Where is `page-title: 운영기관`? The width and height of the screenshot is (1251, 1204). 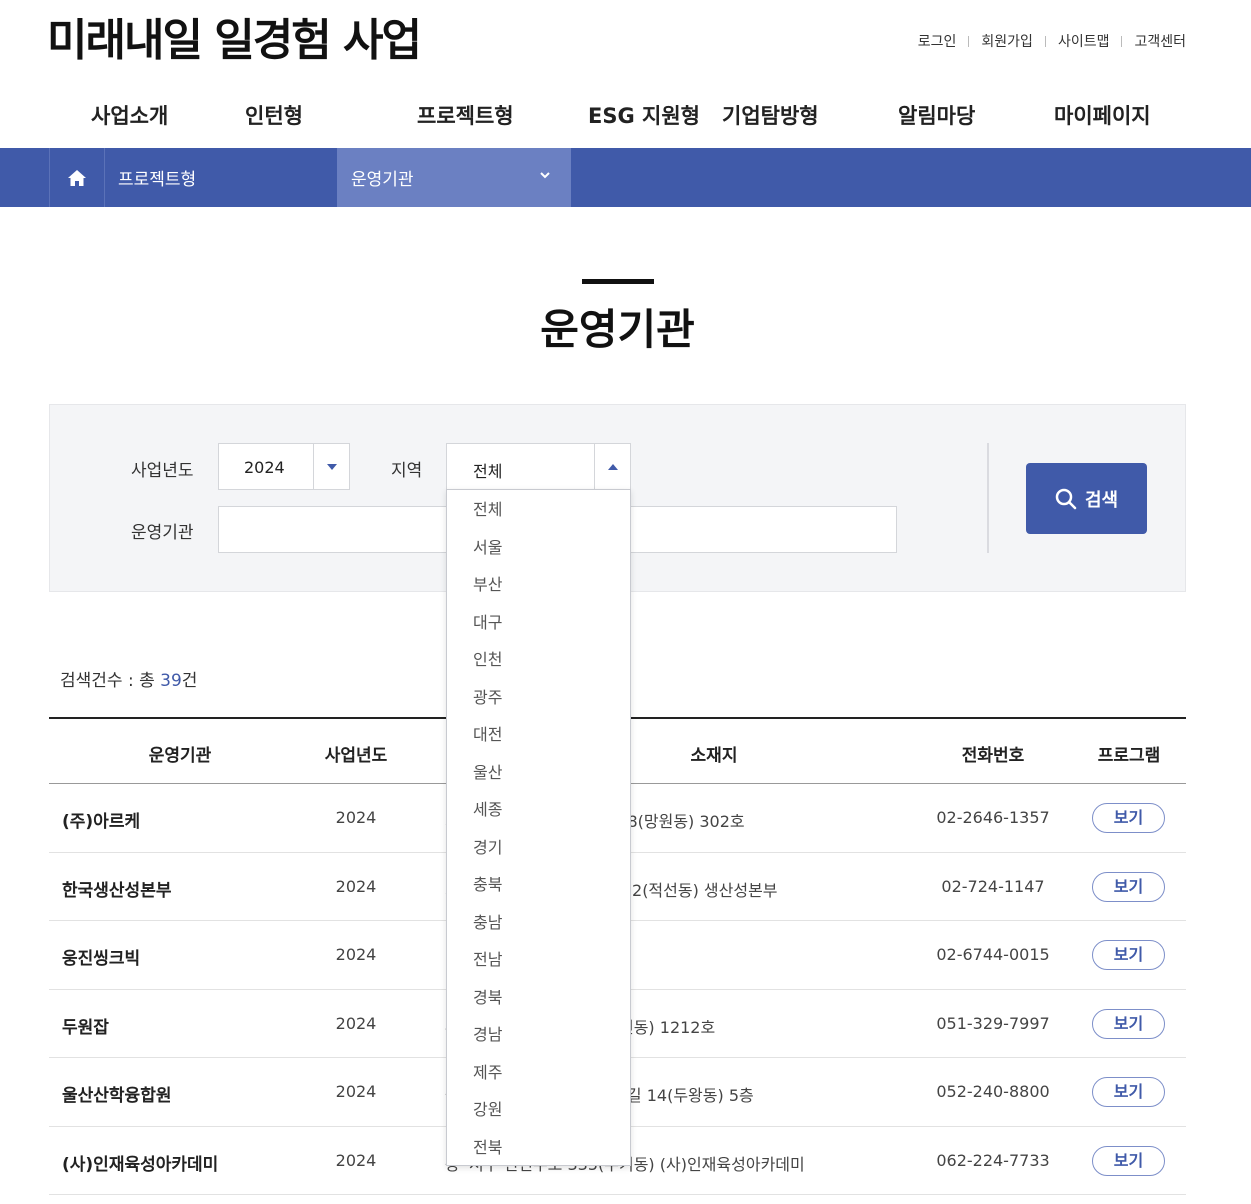
page-title: 운영기관 is located at coordinates (617, 329).